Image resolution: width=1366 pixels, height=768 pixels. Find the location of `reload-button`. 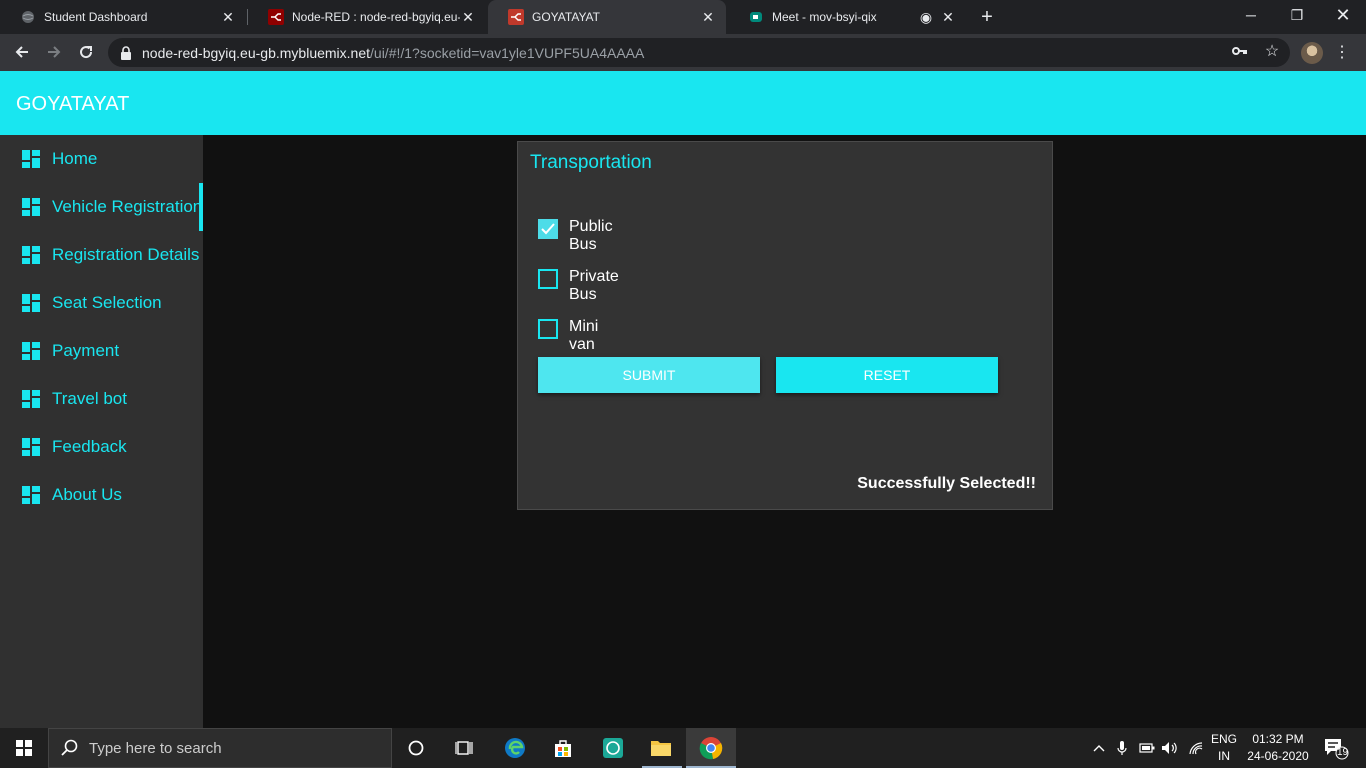

reload-button is located at coordinates (86, 52).